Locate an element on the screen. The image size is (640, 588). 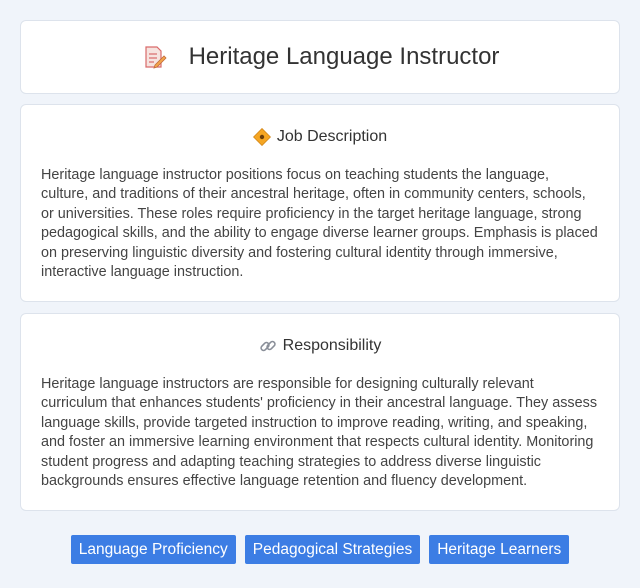
link-icon is located at coordinates (267, 346).